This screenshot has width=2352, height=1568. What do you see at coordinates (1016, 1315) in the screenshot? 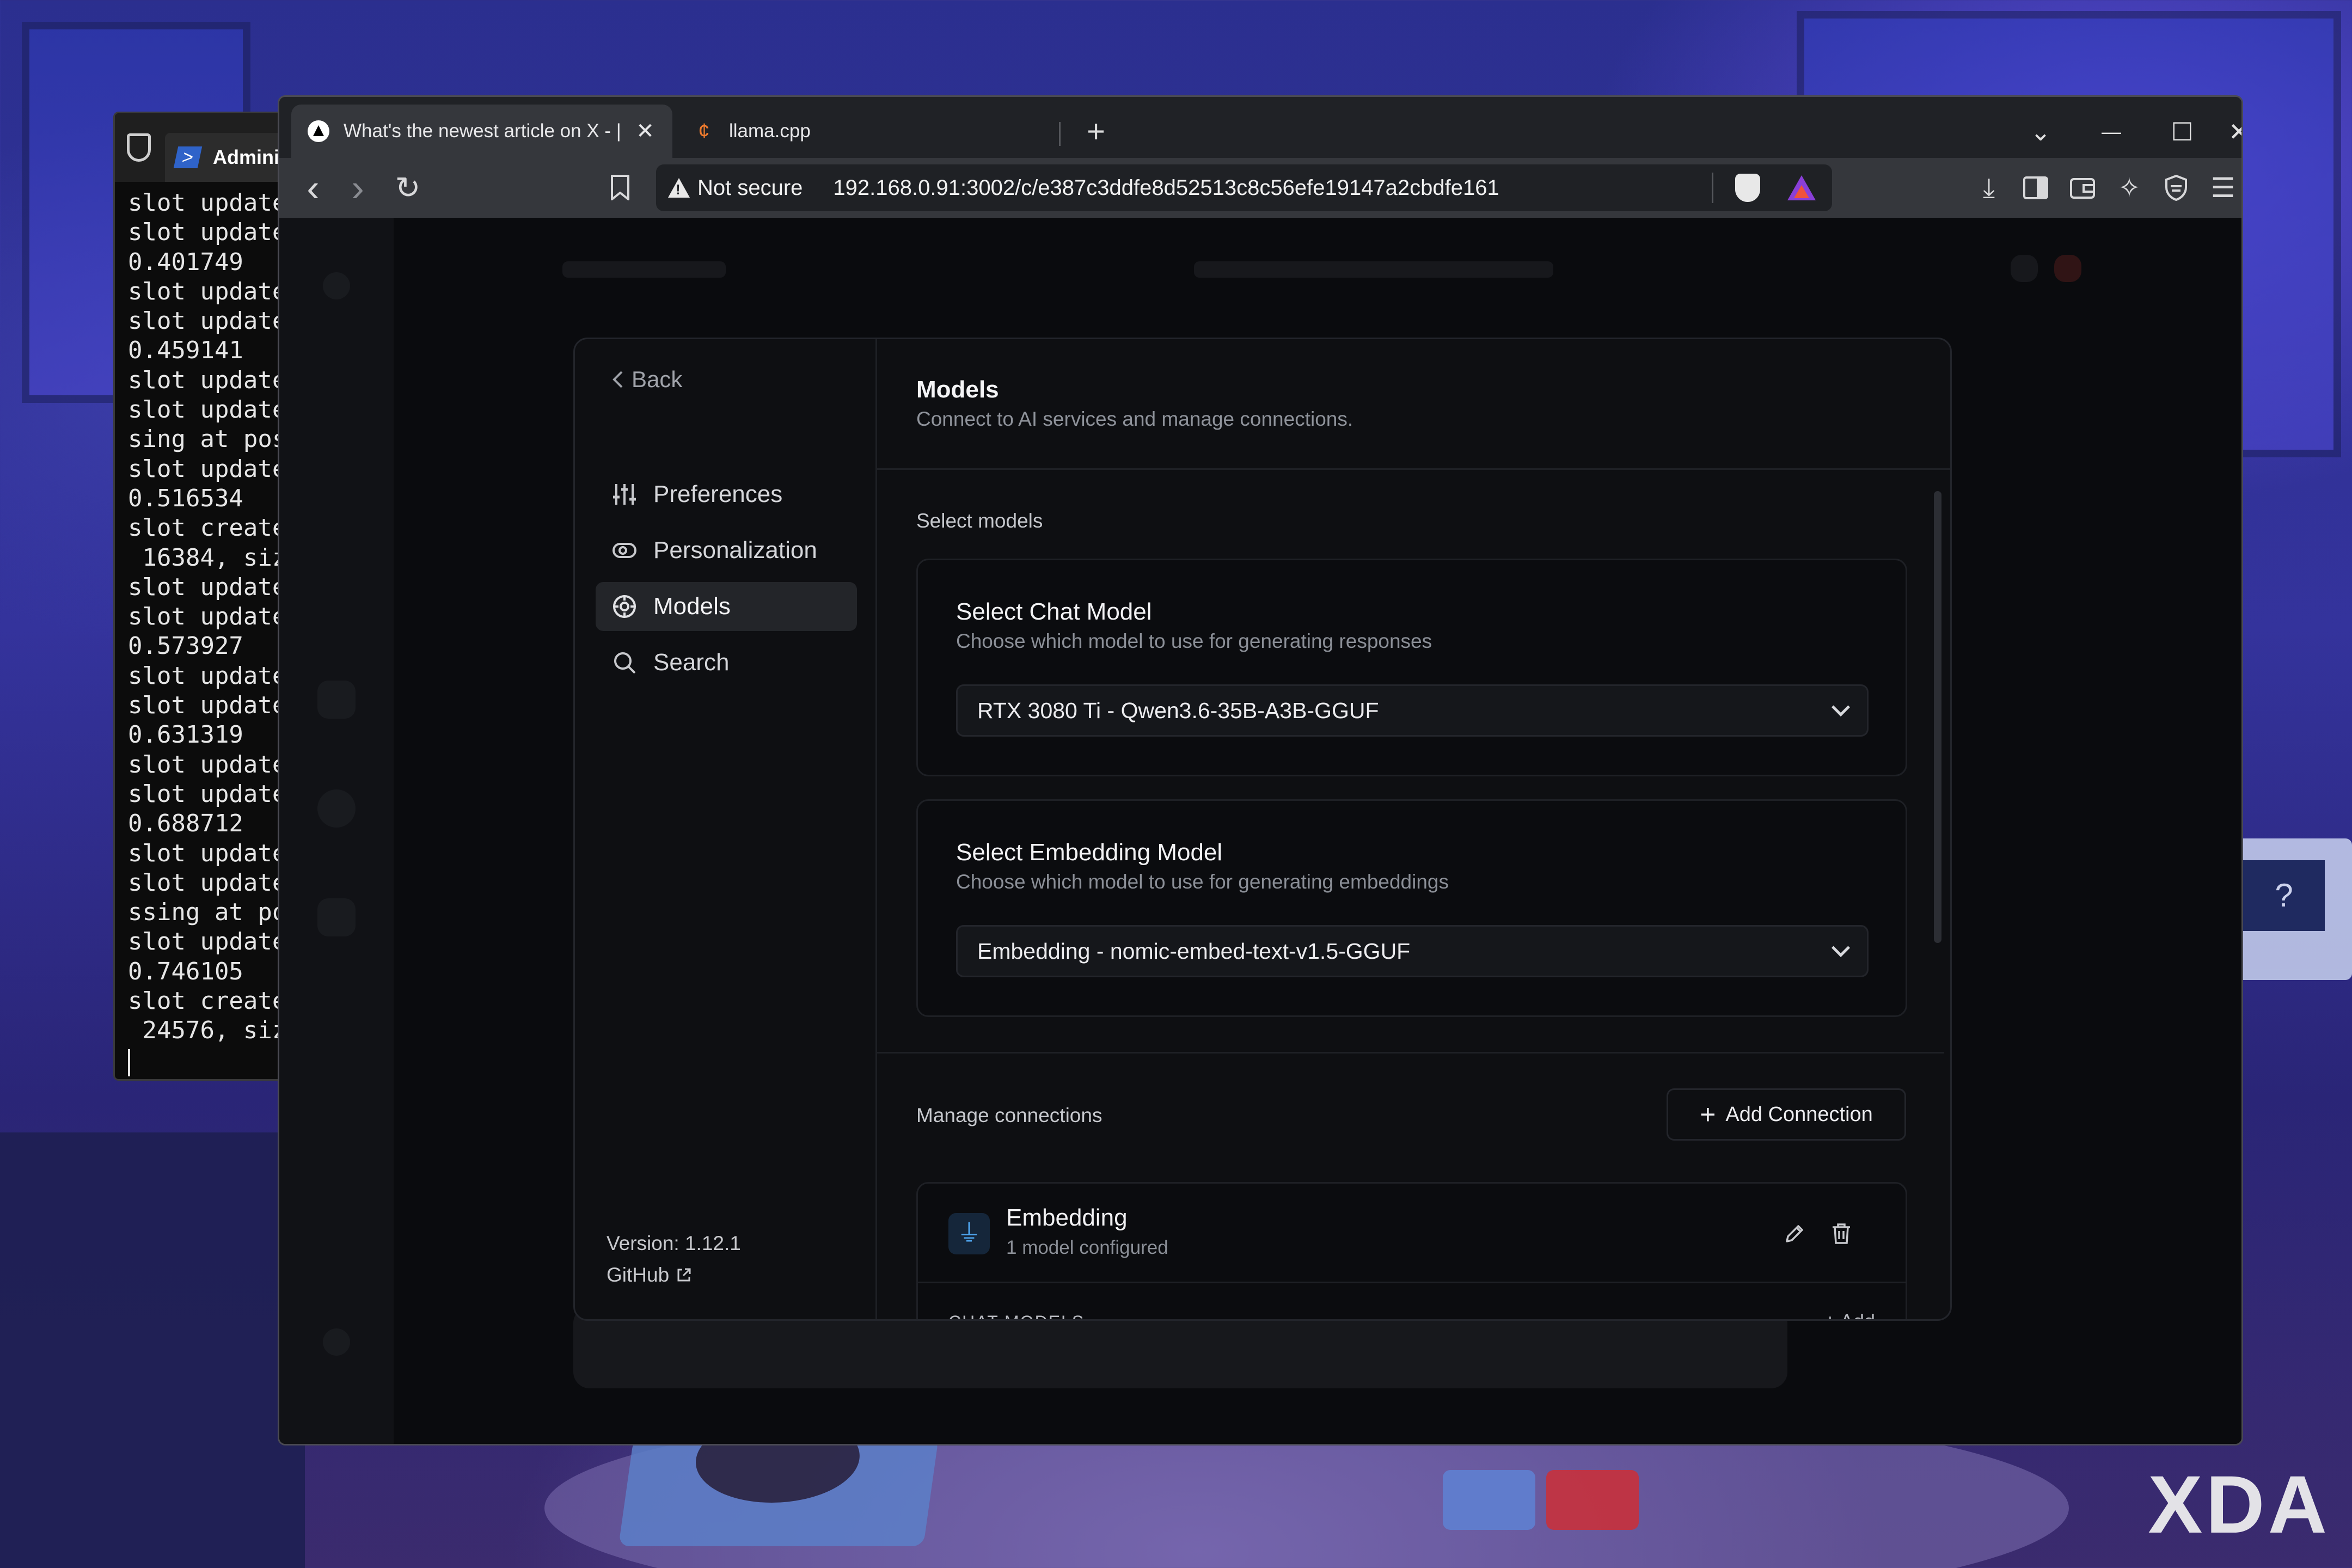
I see `chat-models-label: CHAT MODELS` at bounding box center [1016, 1315].